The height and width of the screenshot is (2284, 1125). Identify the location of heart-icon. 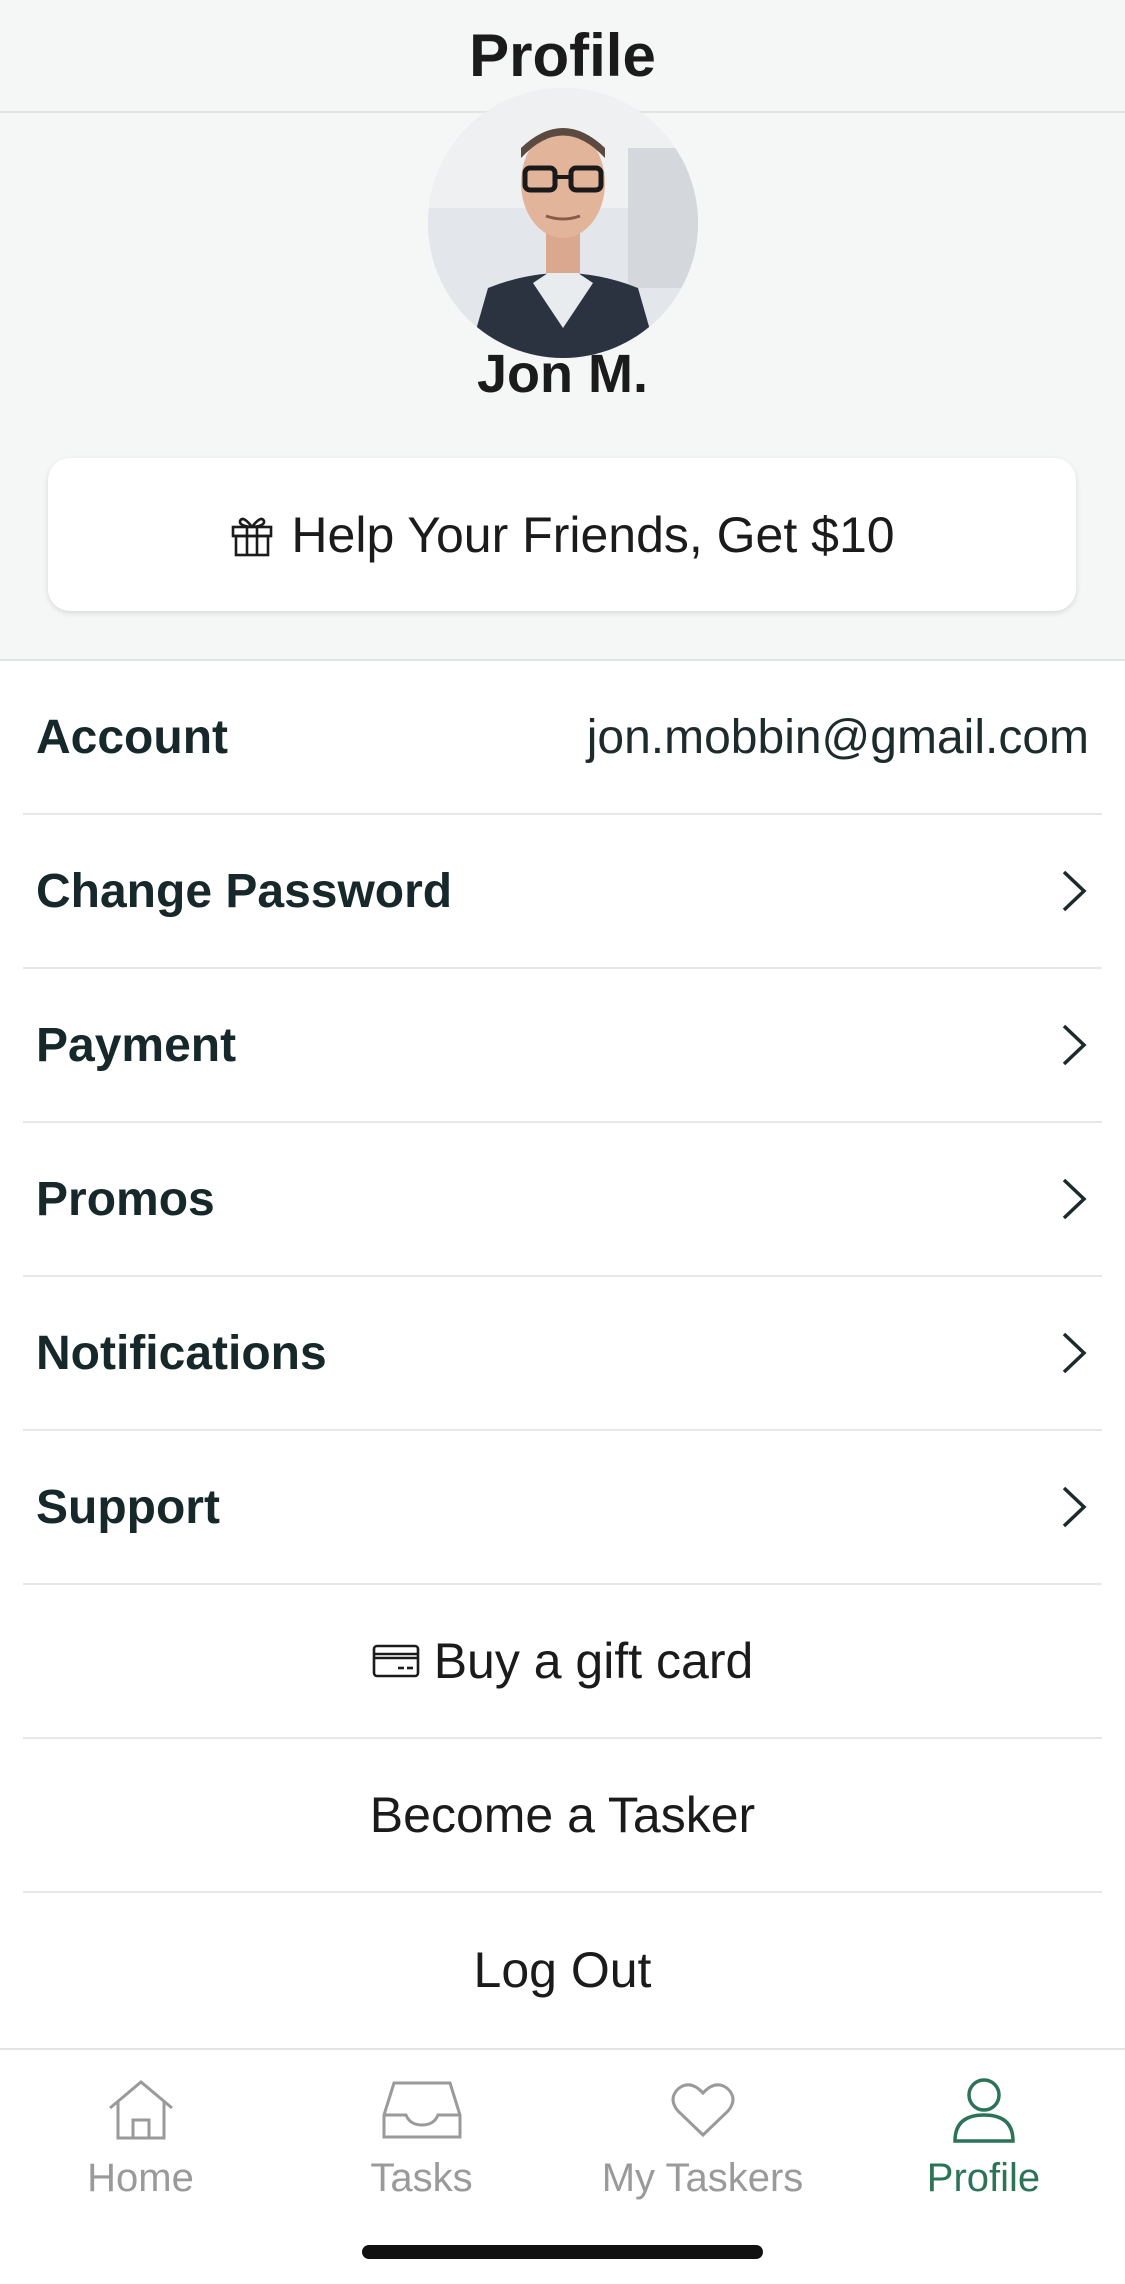
(703, 2110).